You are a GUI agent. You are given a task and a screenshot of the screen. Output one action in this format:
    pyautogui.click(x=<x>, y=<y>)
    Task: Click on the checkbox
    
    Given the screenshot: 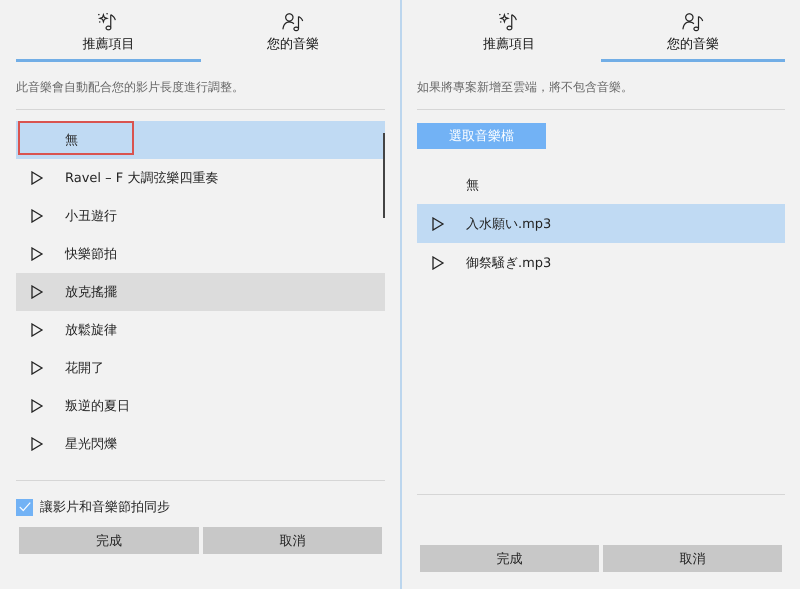 What is the action you would take?
    pyautogui.click(x=24, y=507)
    